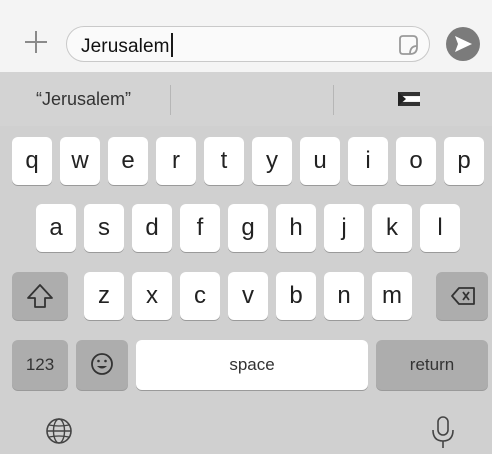  I want to click on suggestion-left: “Jerusalem”, so click(83, 99).